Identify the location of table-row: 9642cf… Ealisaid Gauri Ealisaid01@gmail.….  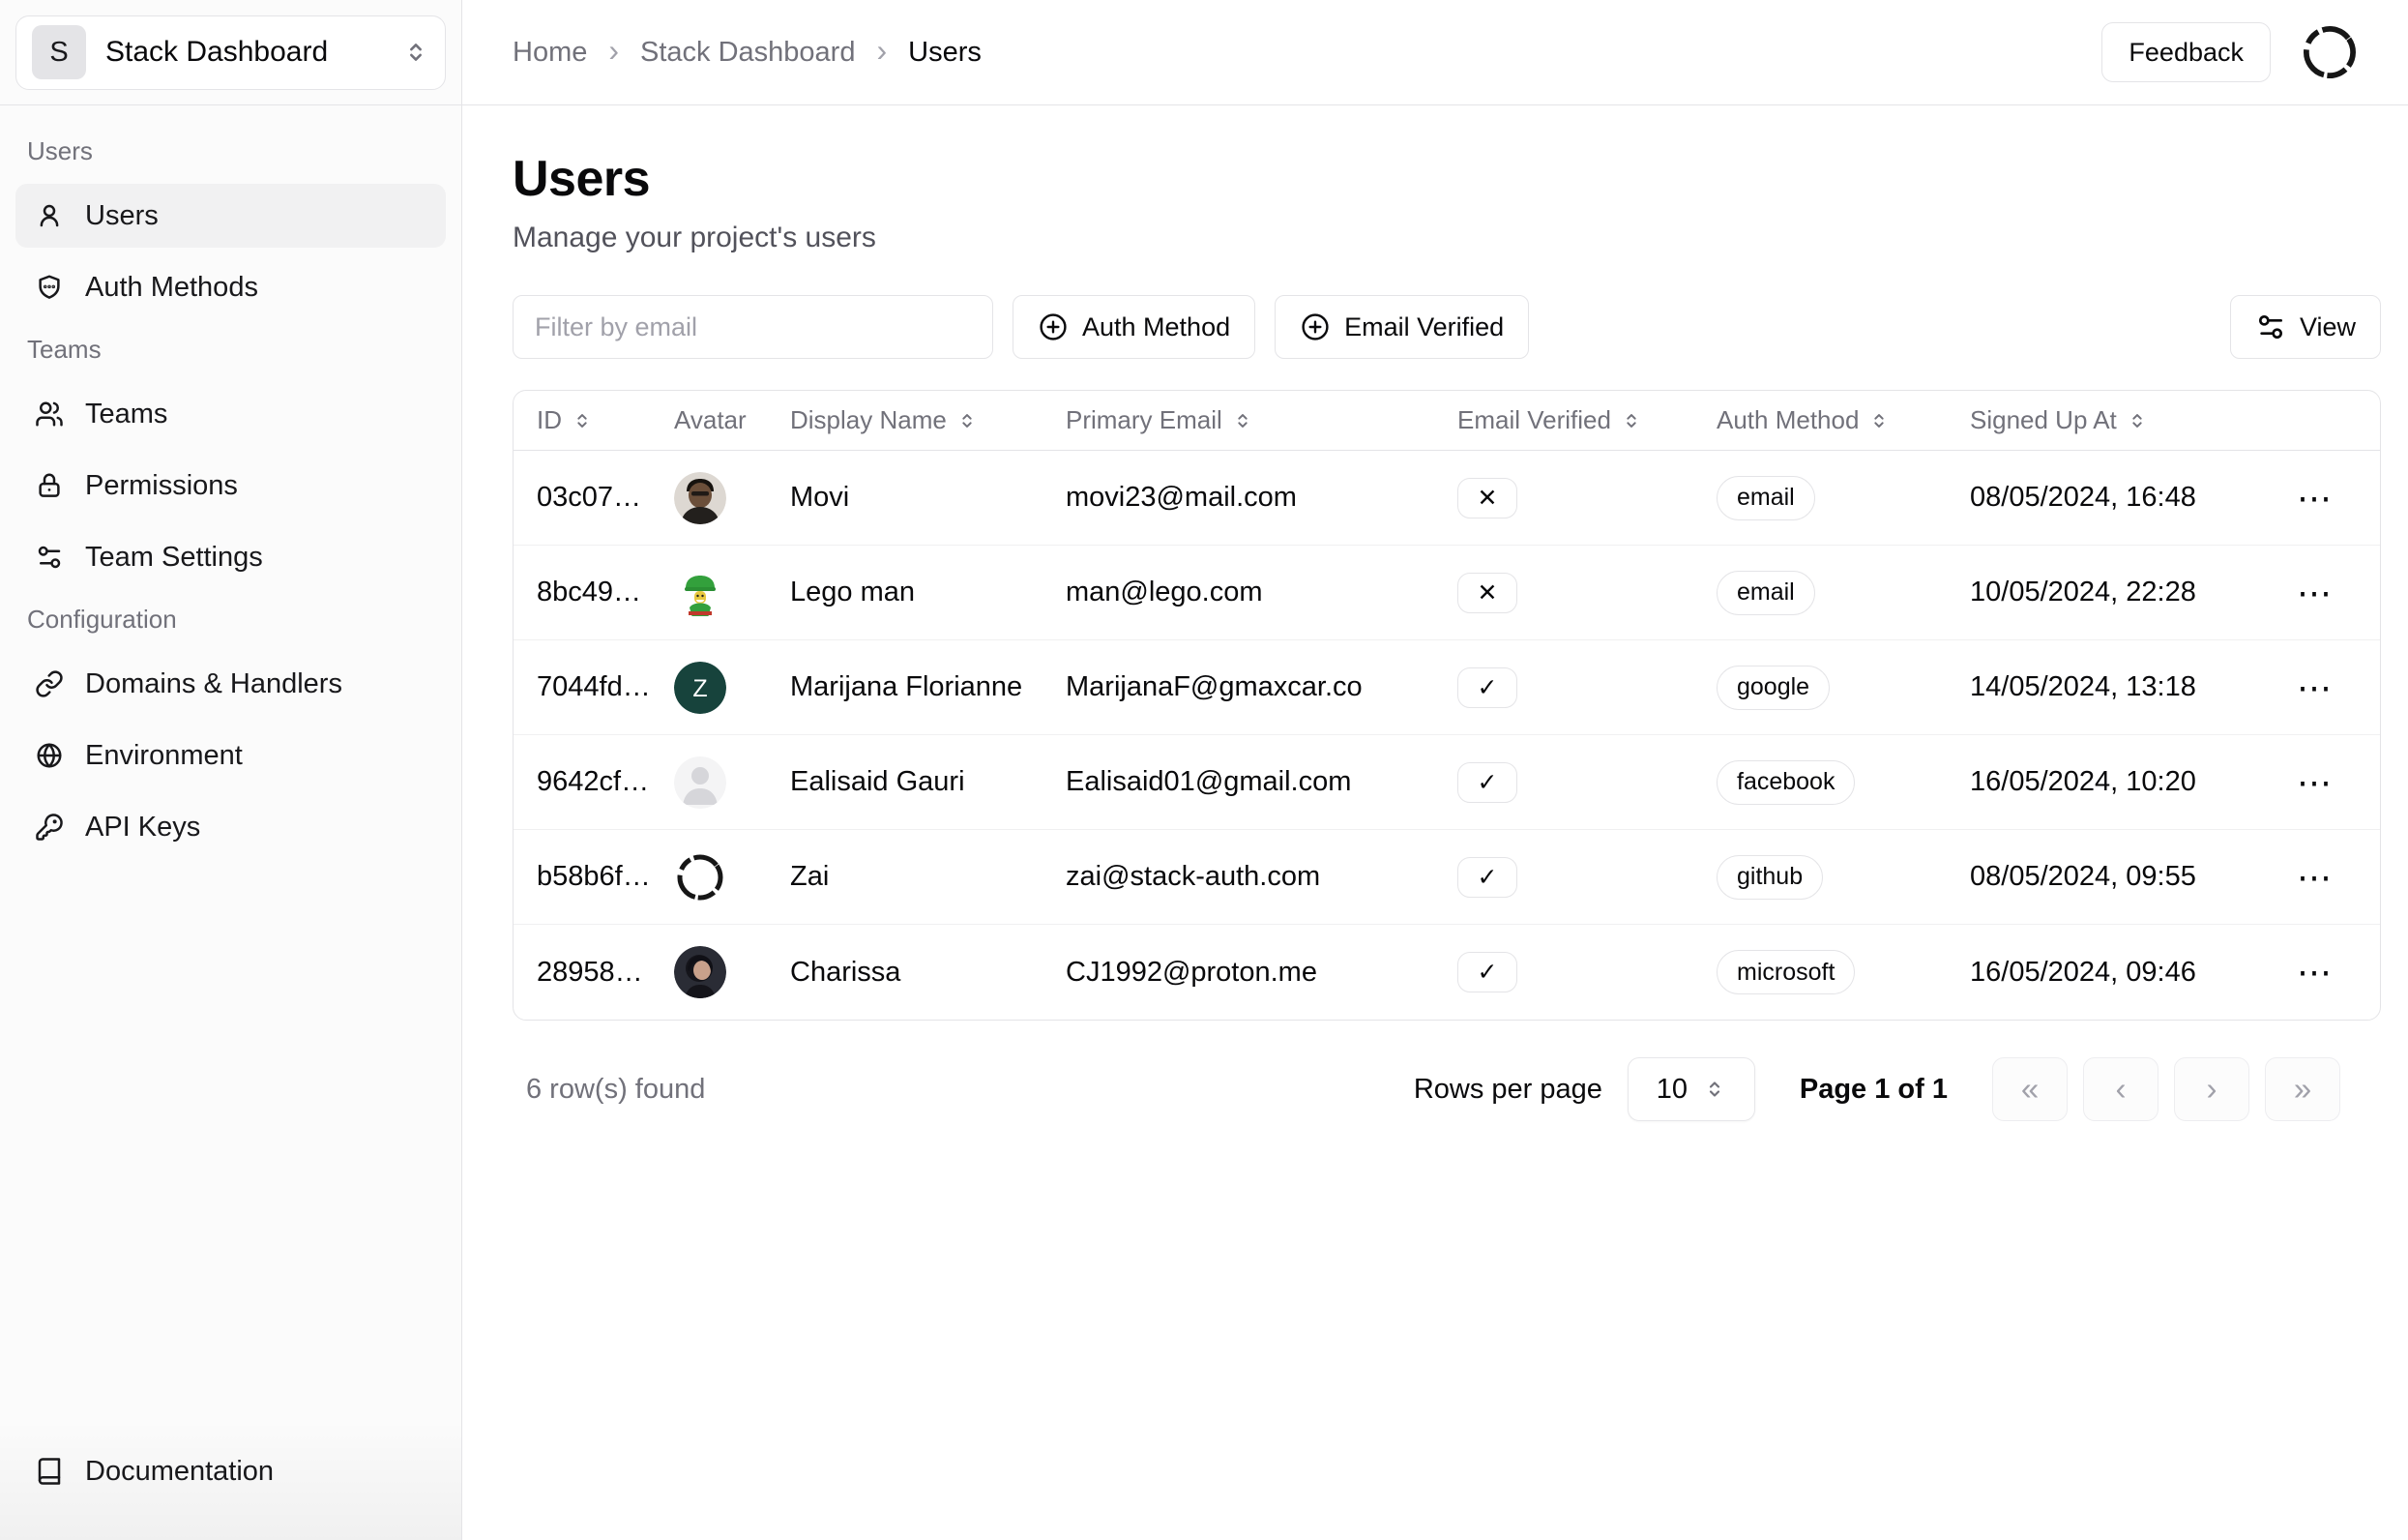
(1447, 782).